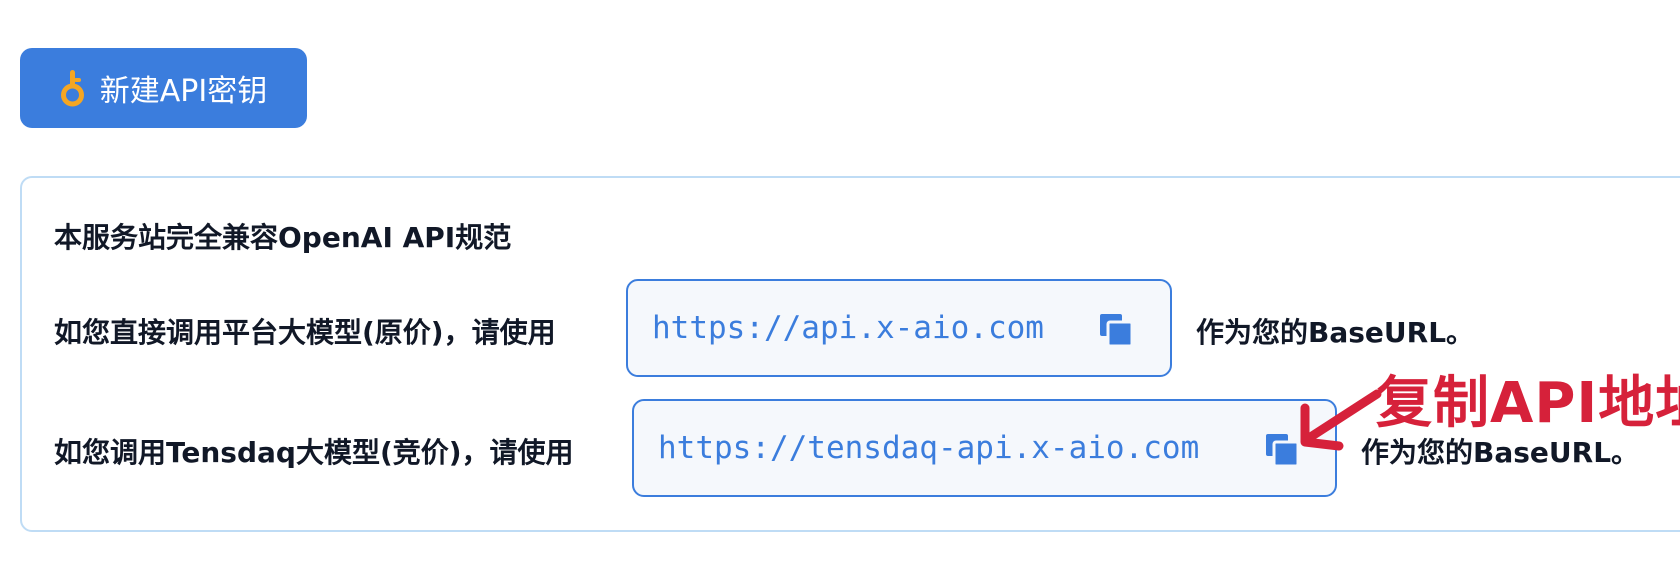 Image resolution: width=1680 pixels, height=562 pixels. I want to click on base-url-1: https://api.x-aio.com, so click(848, 328).